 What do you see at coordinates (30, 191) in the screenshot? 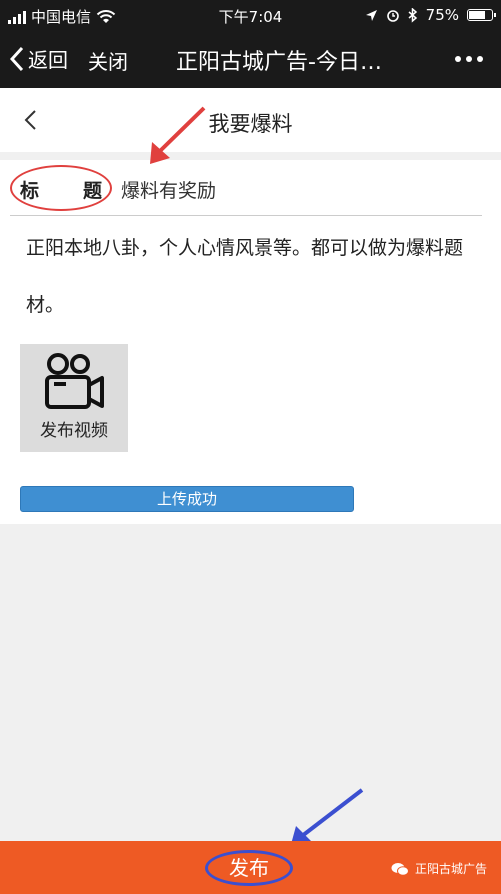
I see `title-label-char-1: 标` at bounding box center [30, 191].